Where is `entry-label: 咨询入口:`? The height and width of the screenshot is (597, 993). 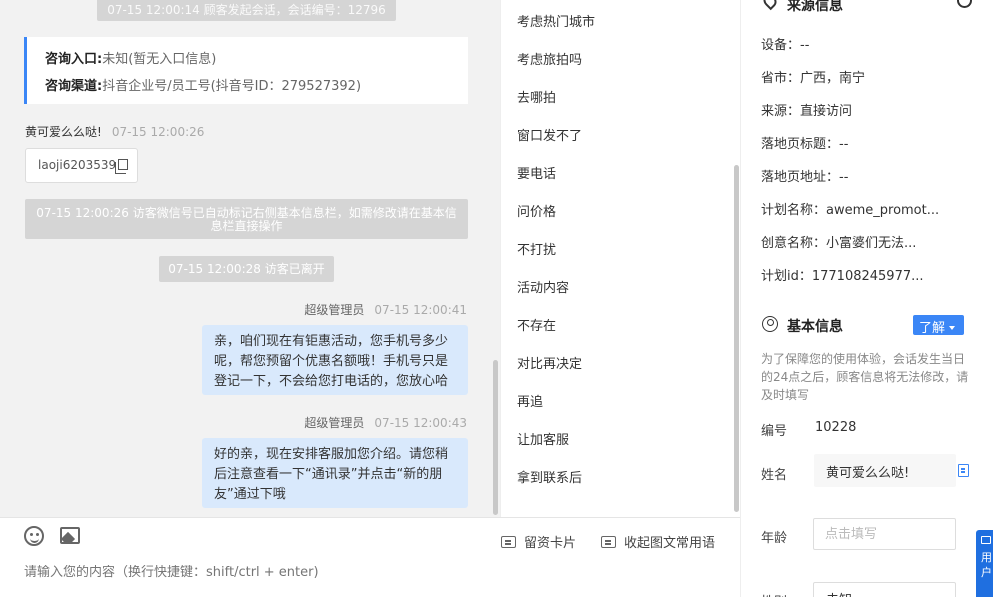
entry-label: 咨询入口: is located at coordinates (74, 59).